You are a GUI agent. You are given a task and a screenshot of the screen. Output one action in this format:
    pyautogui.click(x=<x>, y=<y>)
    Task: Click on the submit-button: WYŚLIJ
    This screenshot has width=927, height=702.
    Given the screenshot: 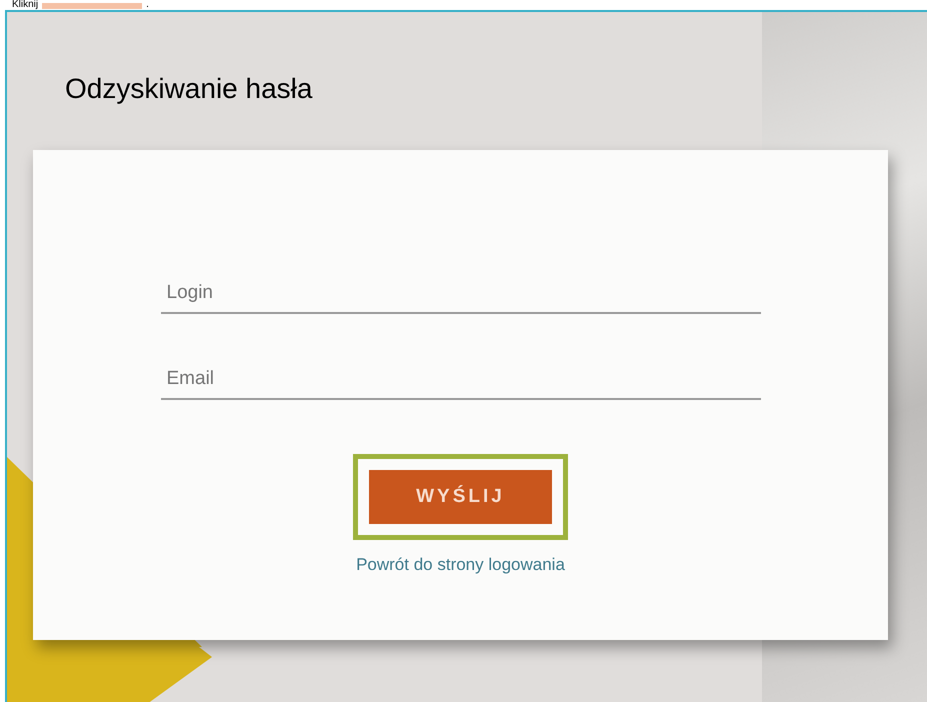 What is the action you would take?
    pyautogui.click(x=460, y=497)
    